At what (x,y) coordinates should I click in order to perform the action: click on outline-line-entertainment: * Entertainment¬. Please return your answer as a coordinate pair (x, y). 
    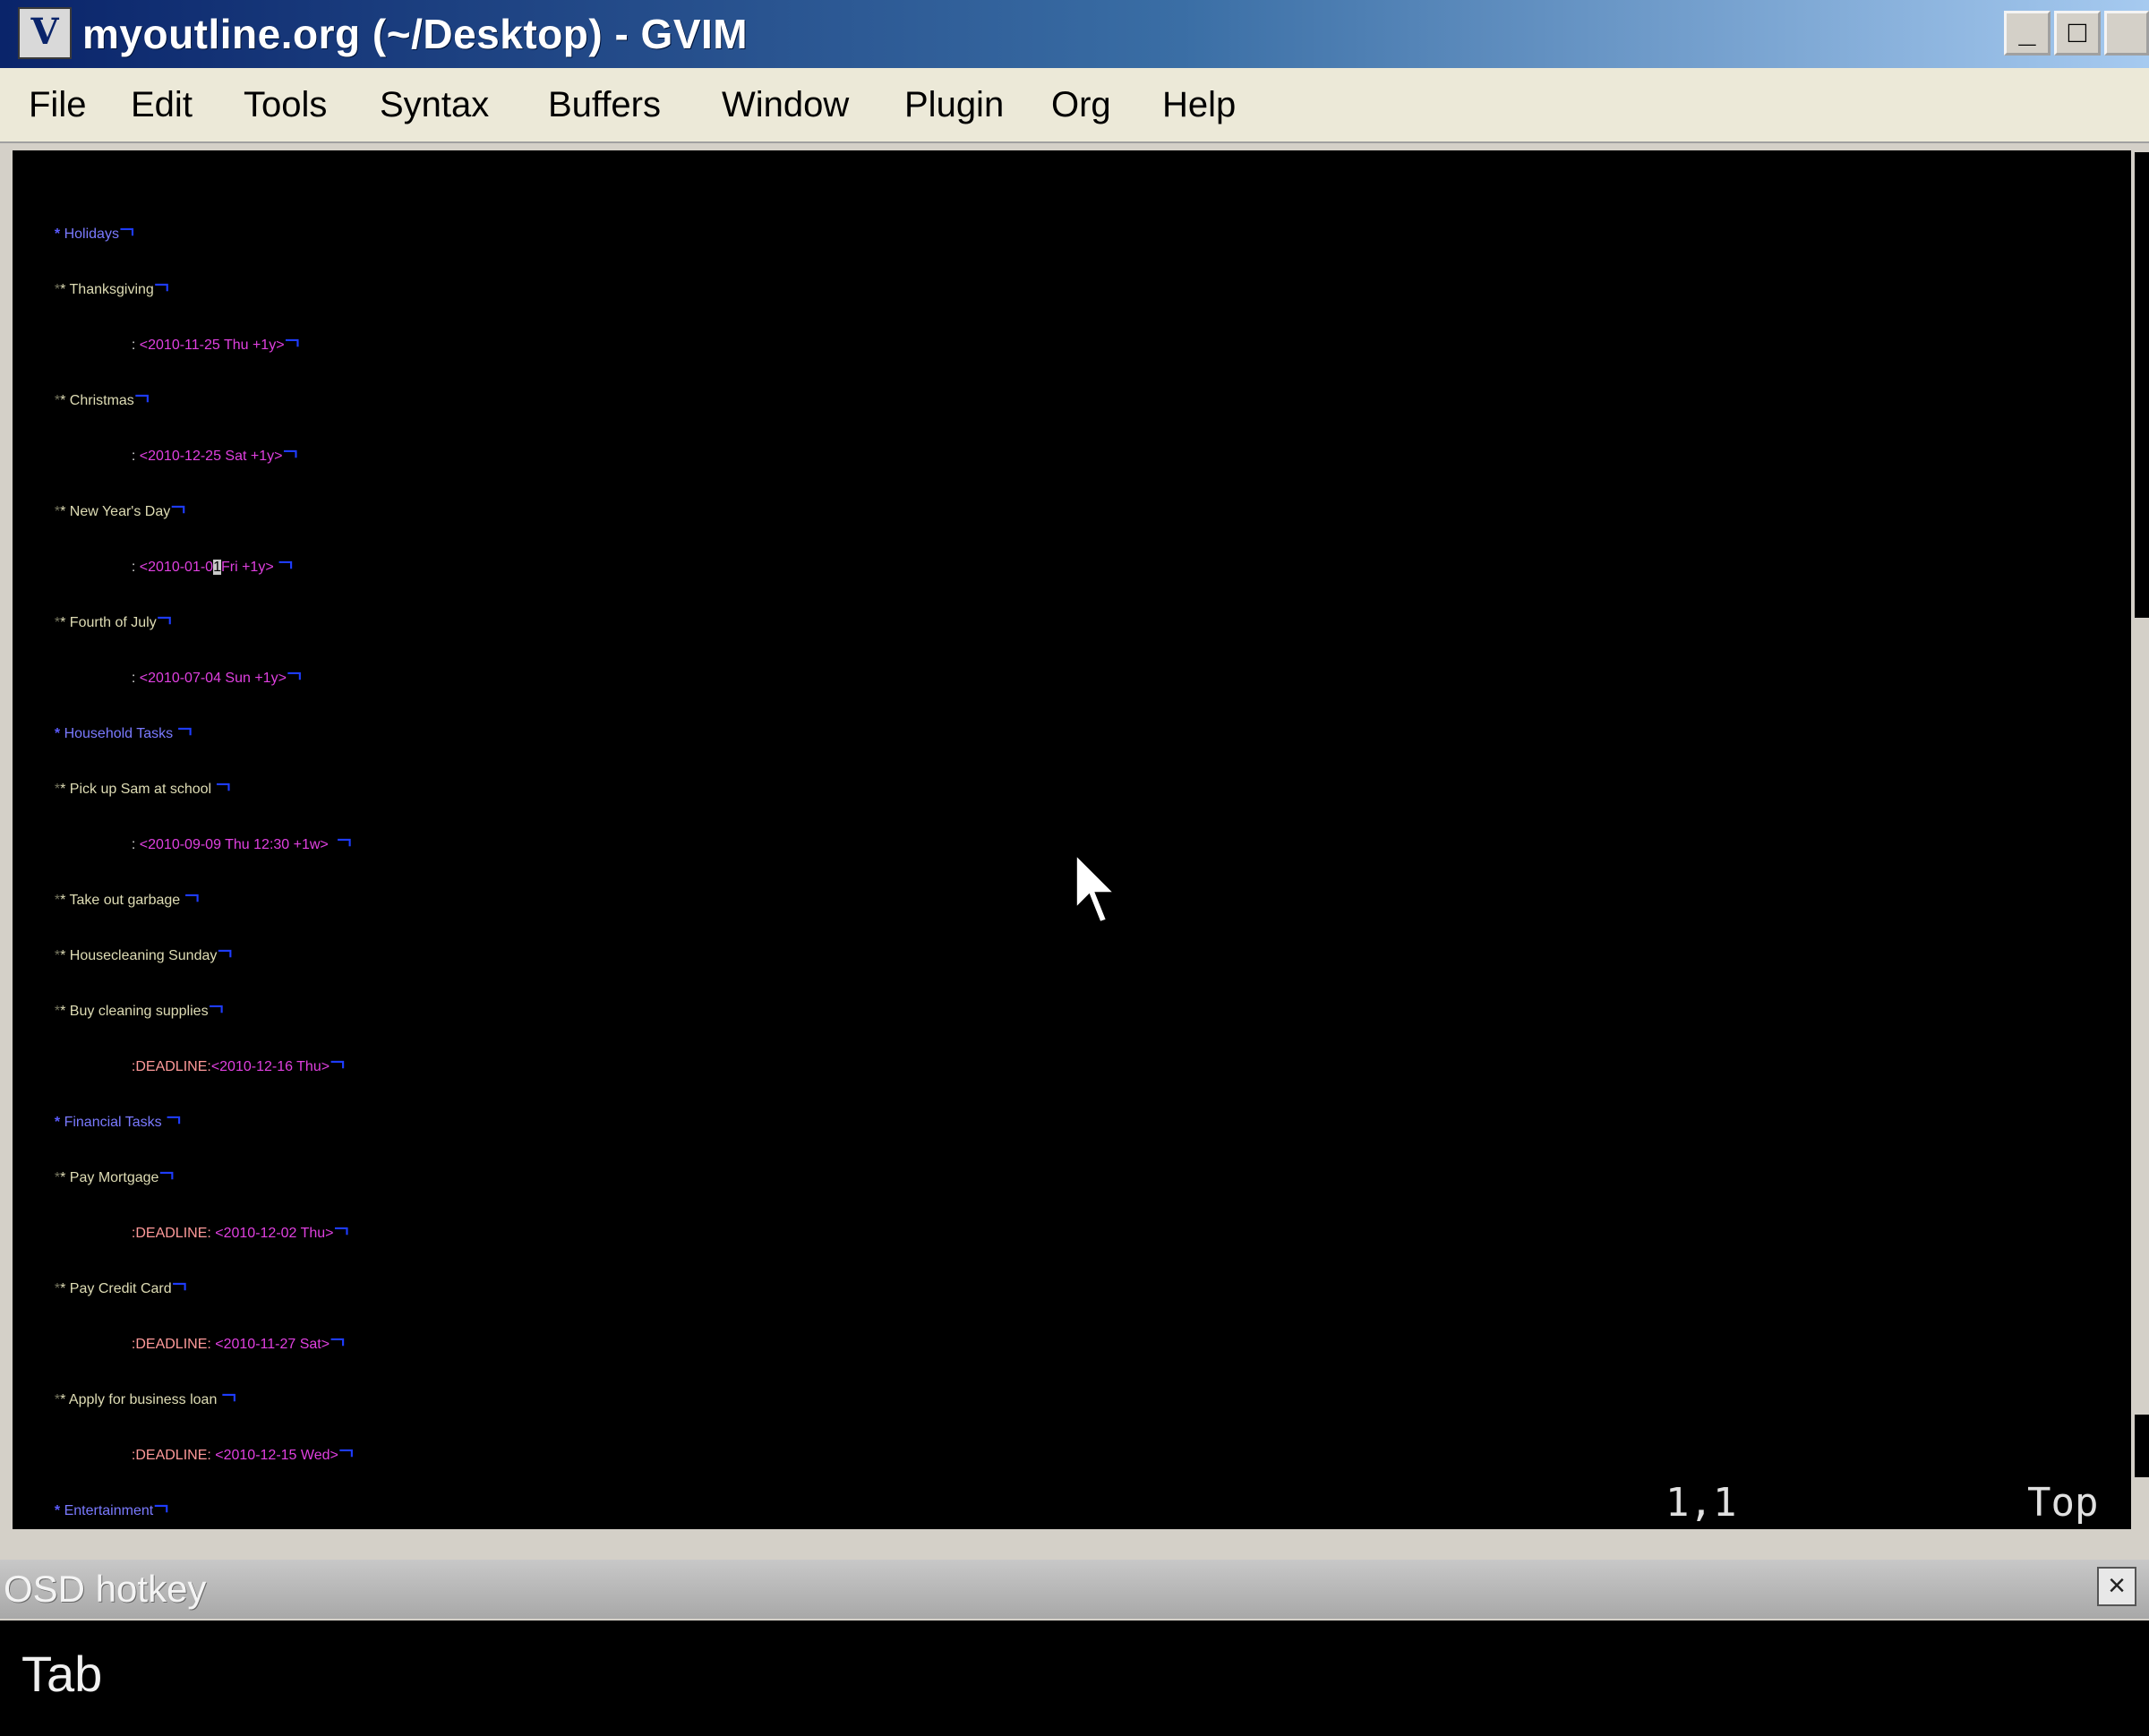
    Looking at the image, I should click on (108, 1472).